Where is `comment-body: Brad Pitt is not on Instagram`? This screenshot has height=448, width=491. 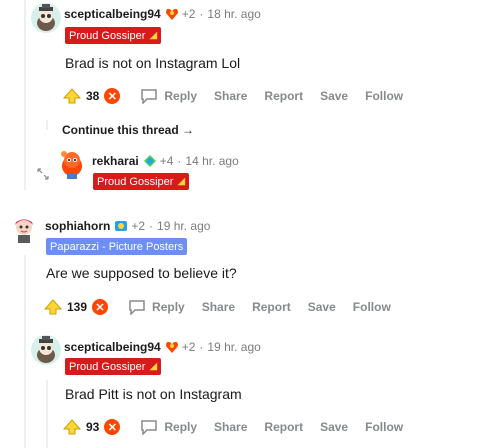
comment-body: Brad Pitt is not on Instagram is located at coordinates (153, 394).